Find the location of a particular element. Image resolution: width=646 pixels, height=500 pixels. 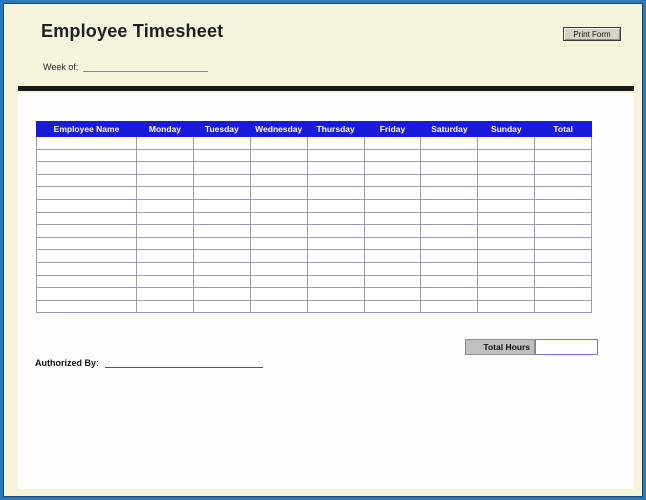

print-form-button: Print Form is located at coordinates (592, 34).